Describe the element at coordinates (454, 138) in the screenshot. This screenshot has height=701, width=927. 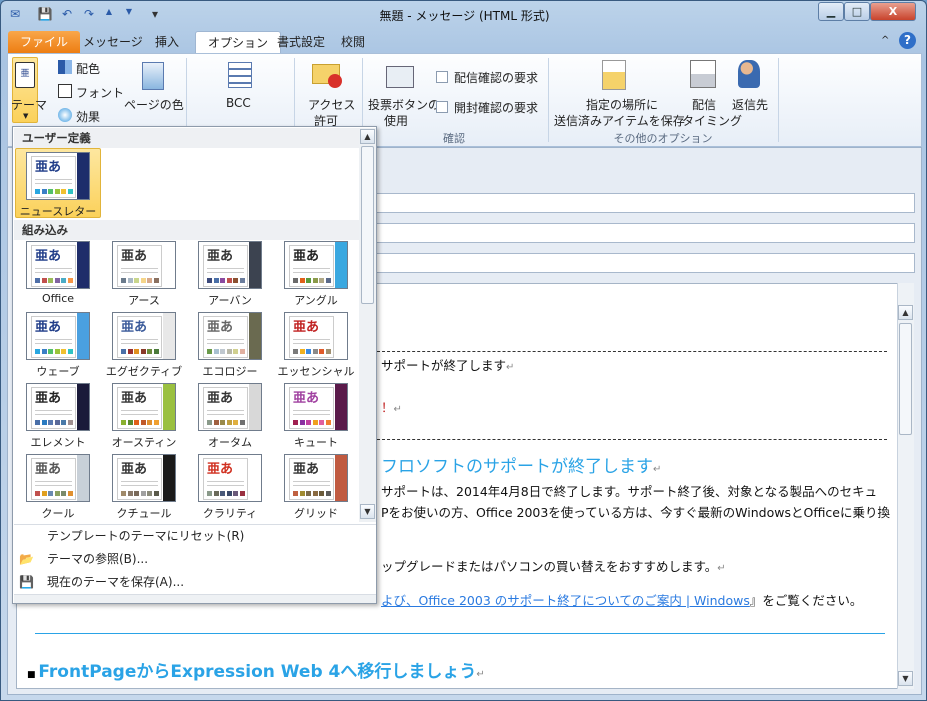
I see `group-label-tracking: 確認` at that location.